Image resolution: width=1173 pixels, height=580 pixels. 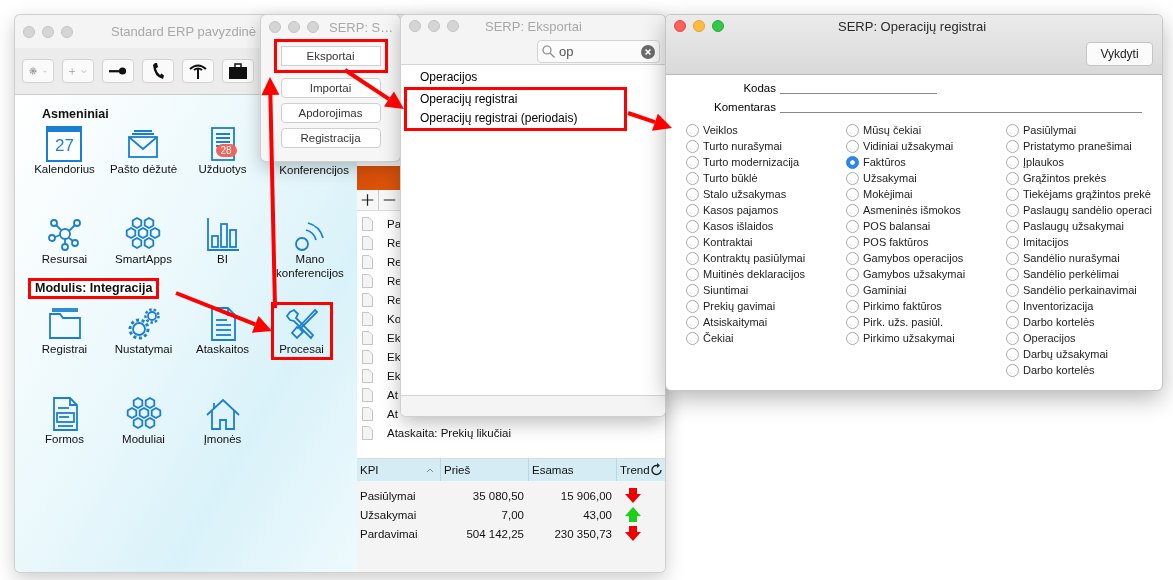 I want to click on radio-option: Tiekėjams grąžintos prekė, so click(x=1084, y=194).